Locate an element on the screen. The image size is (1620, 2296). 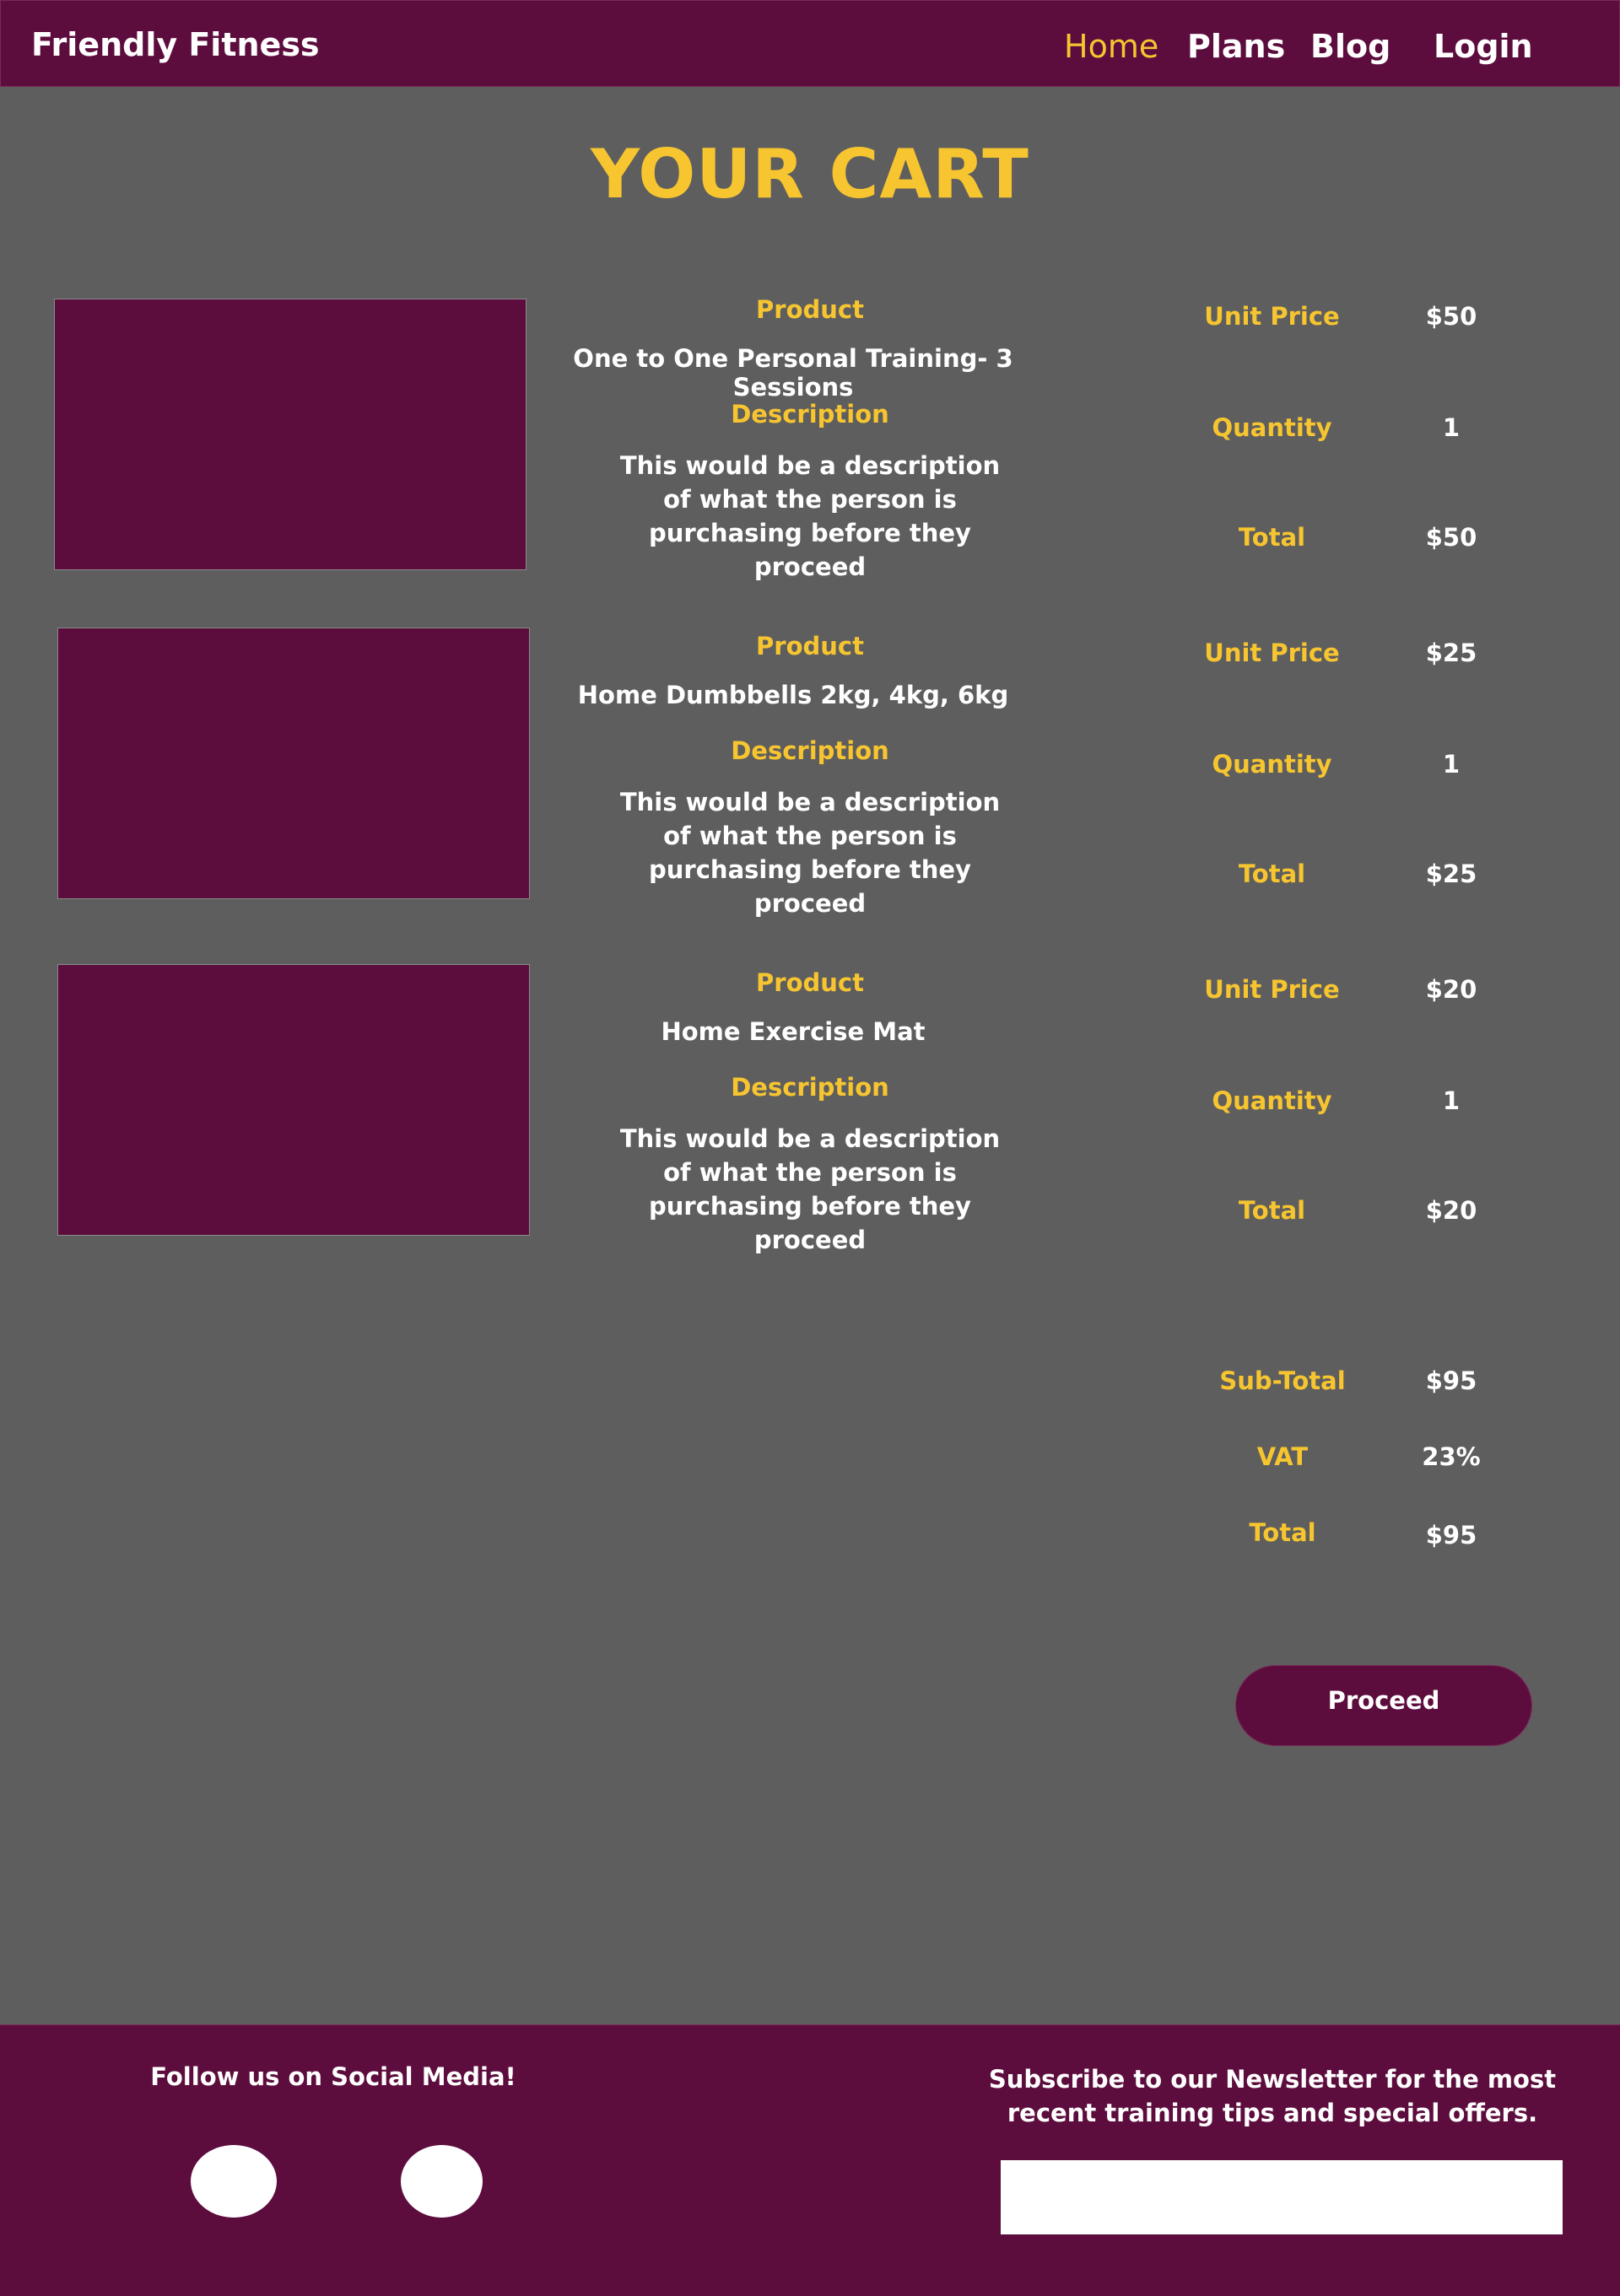
item-total-value: $50 is located at coordinates (1451, 537).